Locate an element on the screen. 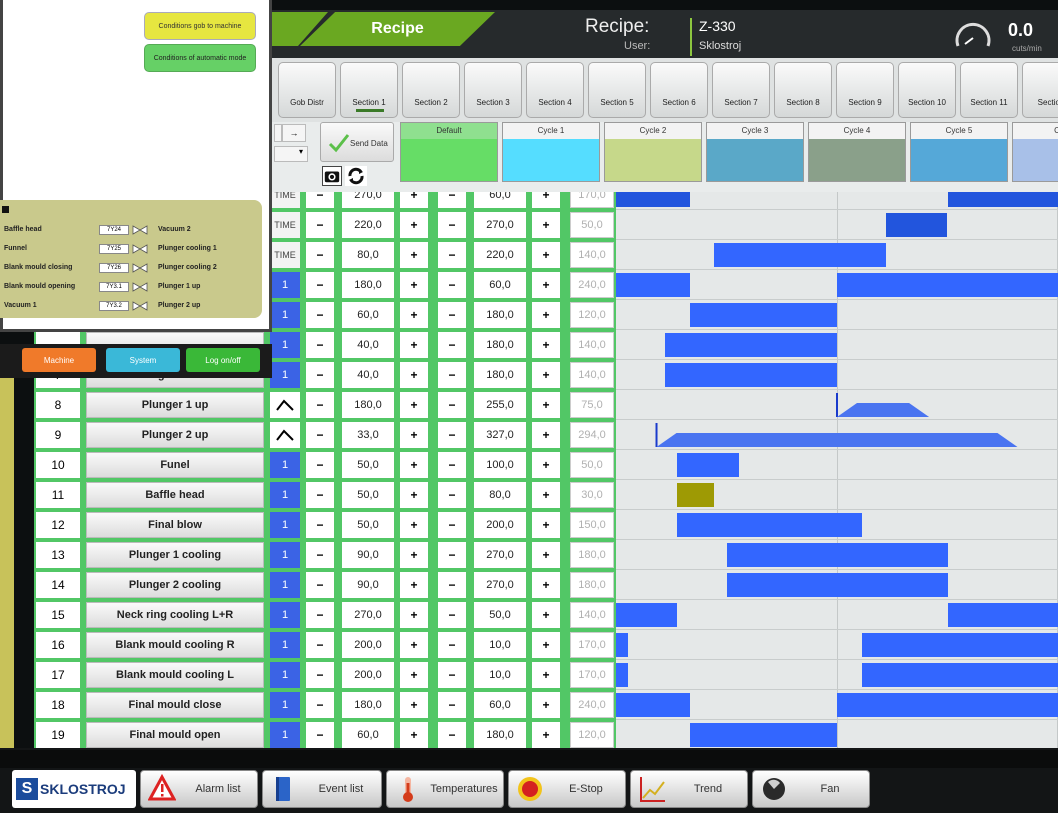 The width and height of the screenshot is (1058, 813). start-value: 80,0 is located at coordinates (368, 255).